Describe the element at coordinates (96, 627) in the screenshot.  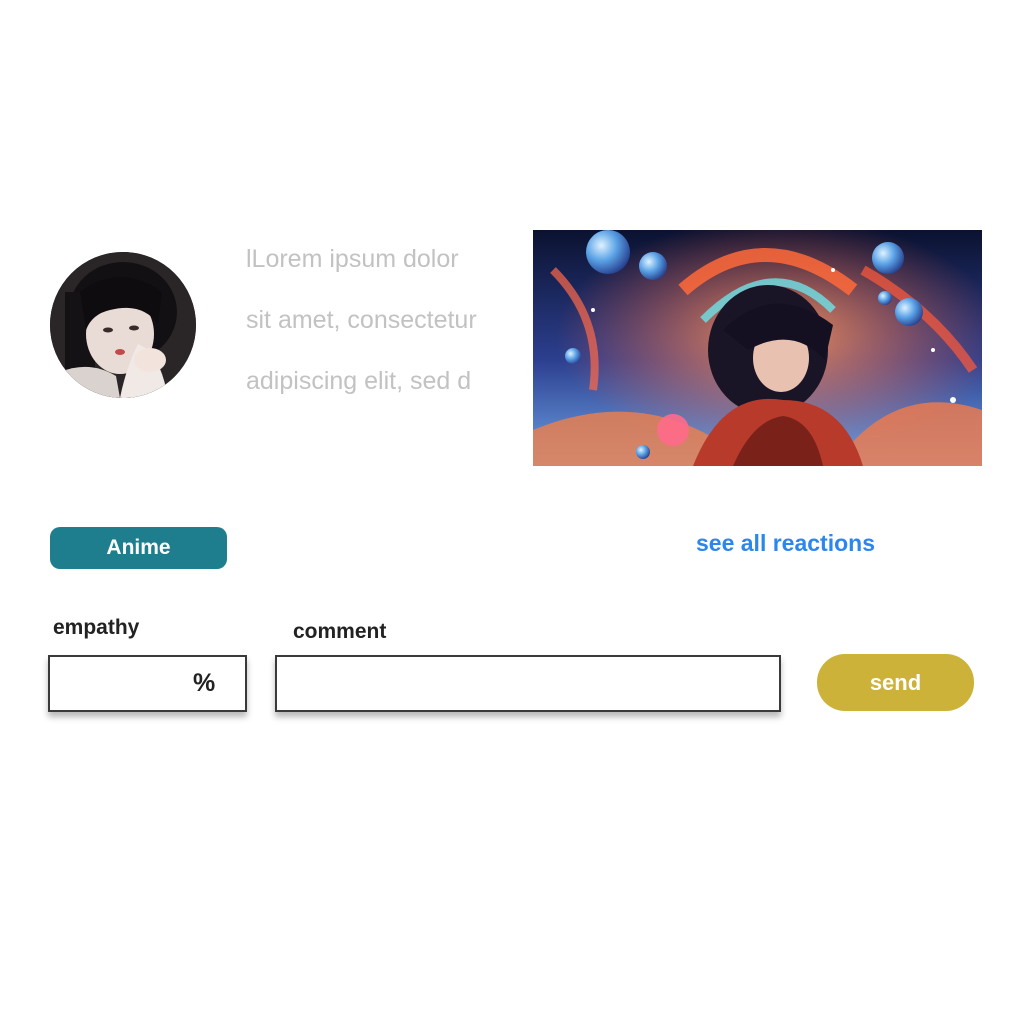
I see `empathy-label: empathy` at that location.